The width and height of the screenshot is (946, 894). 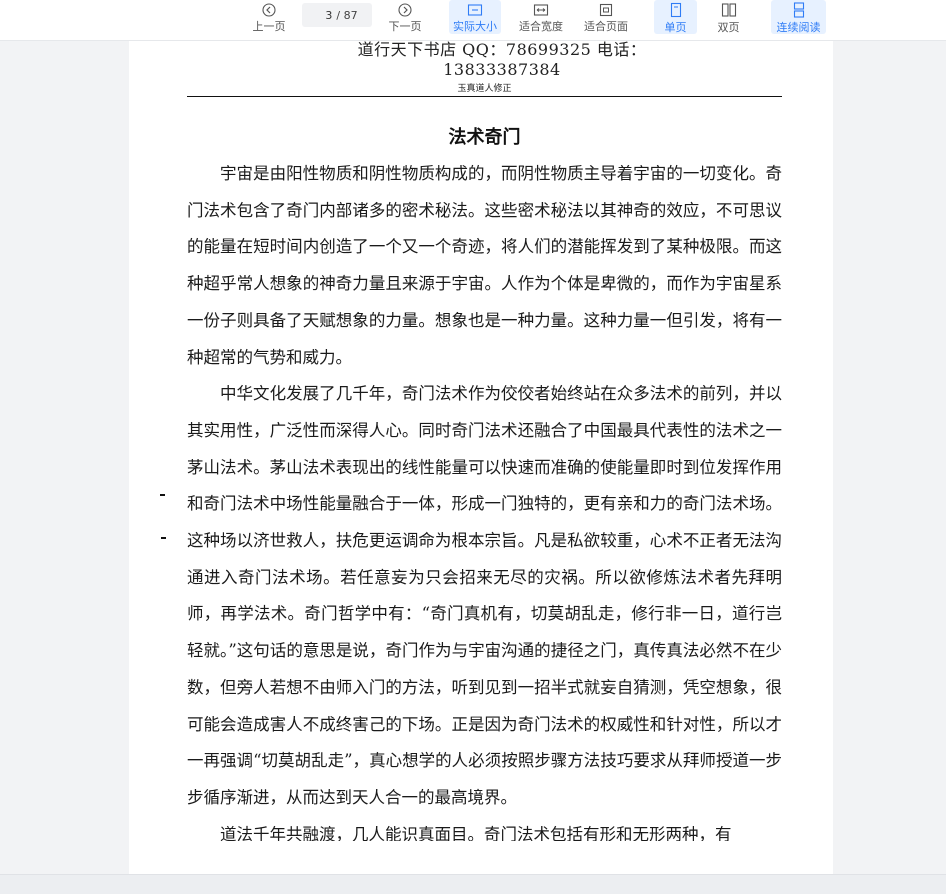 I want to click on prev-page-button: 上一页, so click(x=269, y=17).